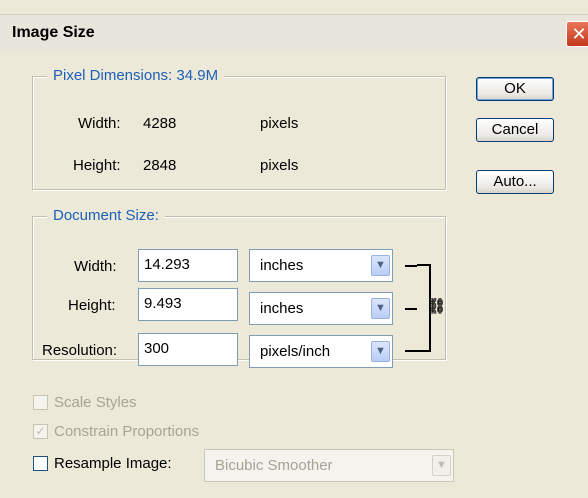 This screenshot has width=588, height=498. I want to click on pixel-height-label: Height:, so click(97, 165).